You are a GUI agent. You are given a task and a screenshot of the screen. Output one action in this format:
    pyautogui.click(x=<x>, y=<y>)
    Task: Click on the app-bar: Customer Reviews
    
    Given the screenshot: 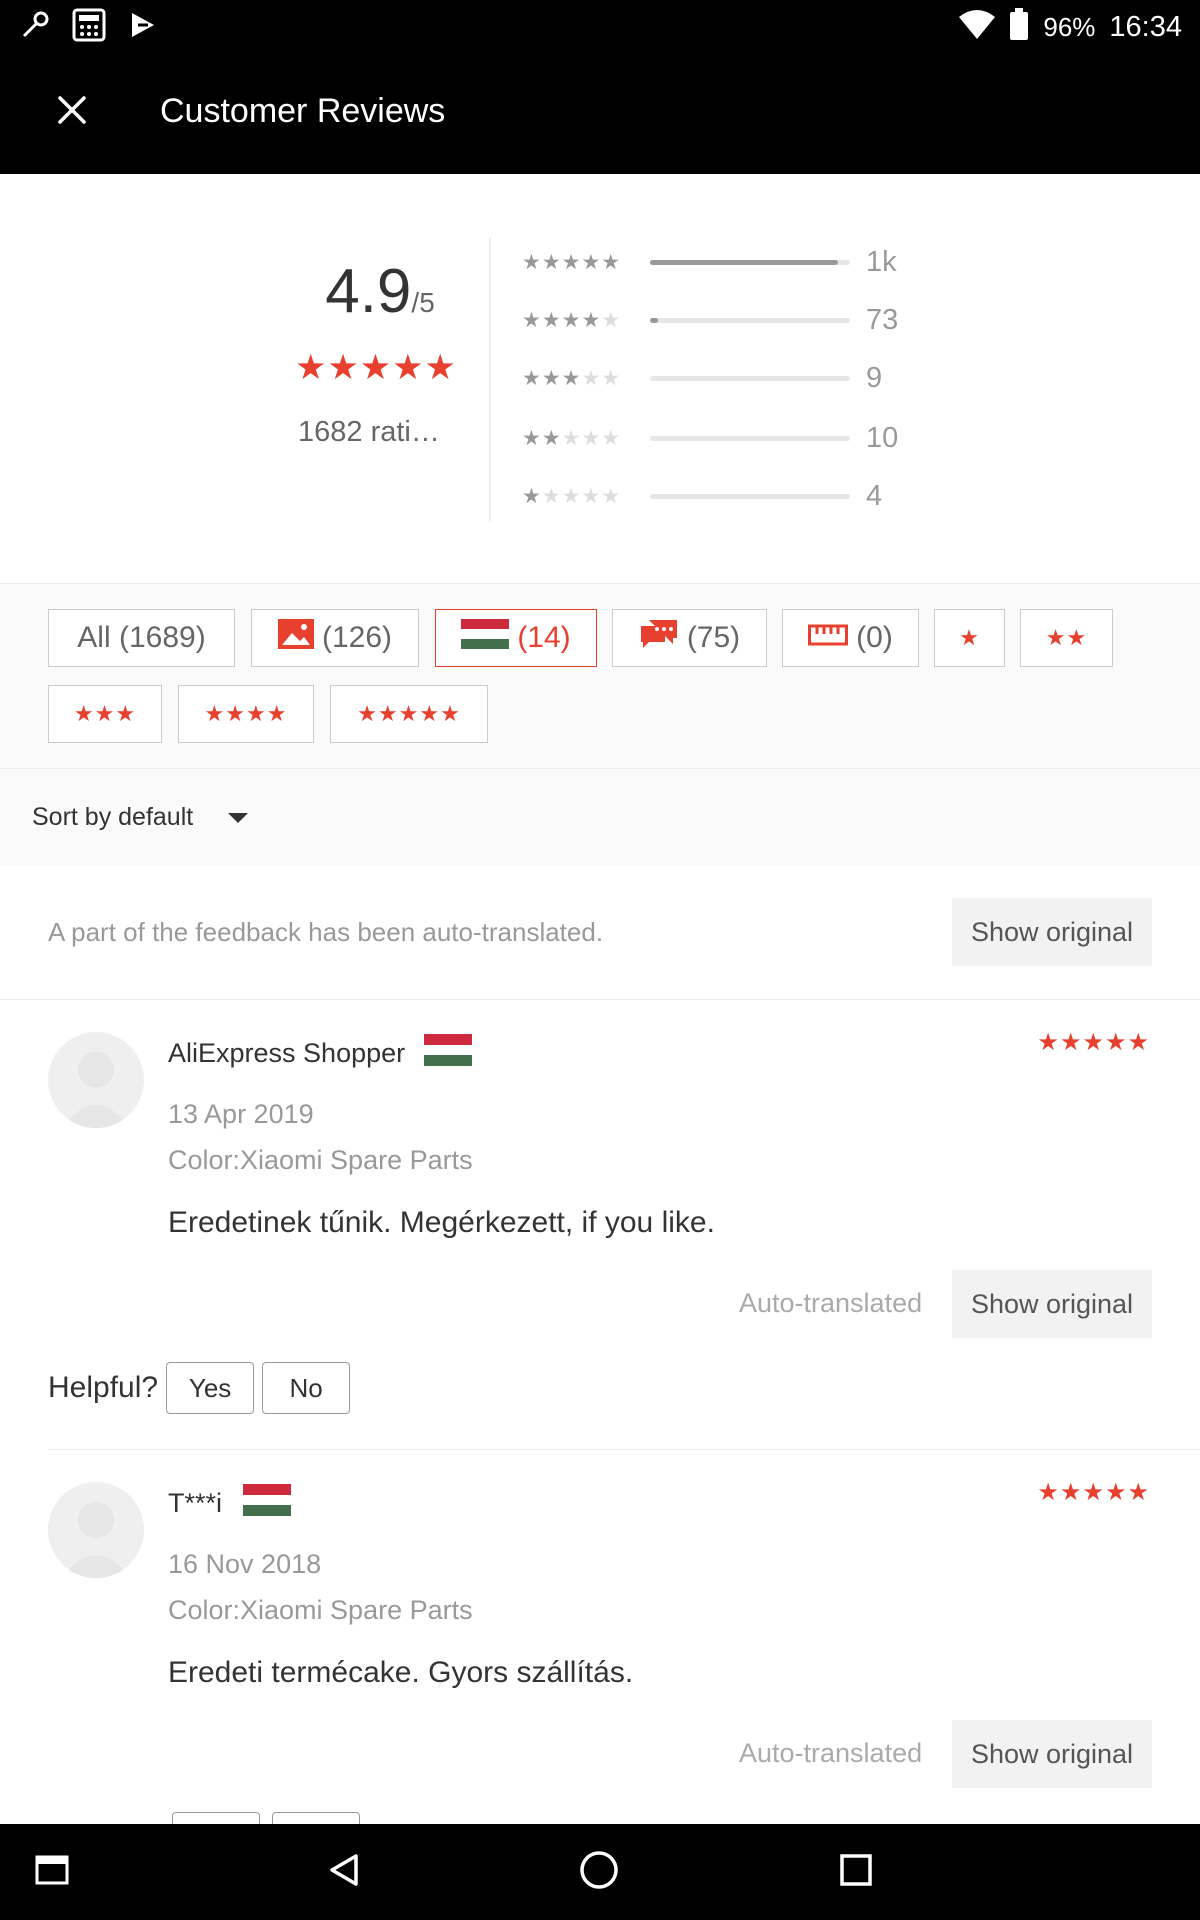 What is the action you would take?
    pyautogui.click(x=600, y=112)
    